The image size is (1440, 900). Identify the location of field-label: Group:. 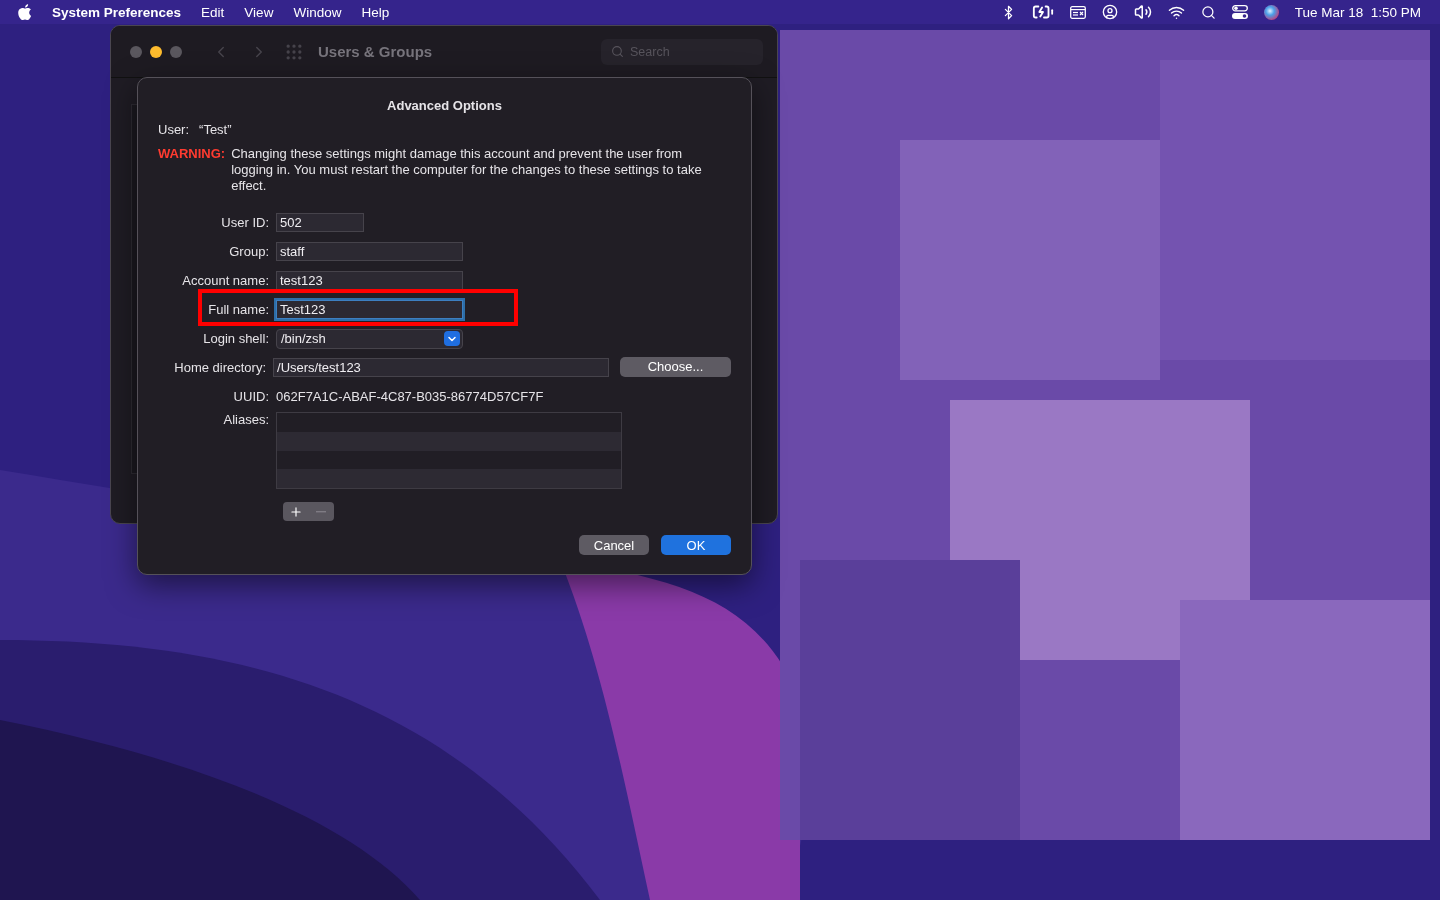
(249, 251).